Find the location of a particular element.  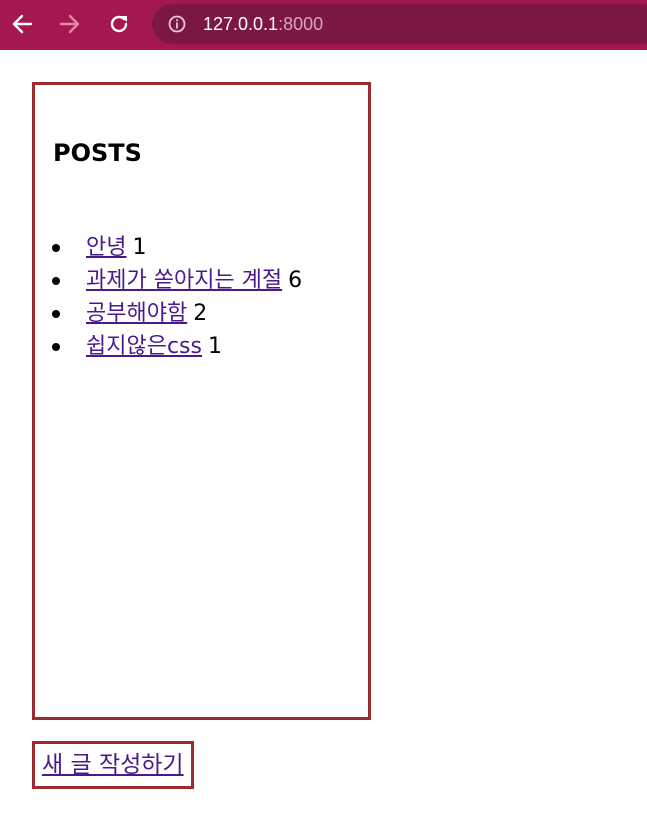

post-entry: 과제가 쏟아지는 계절 6 is located at coordinates (194, 280).